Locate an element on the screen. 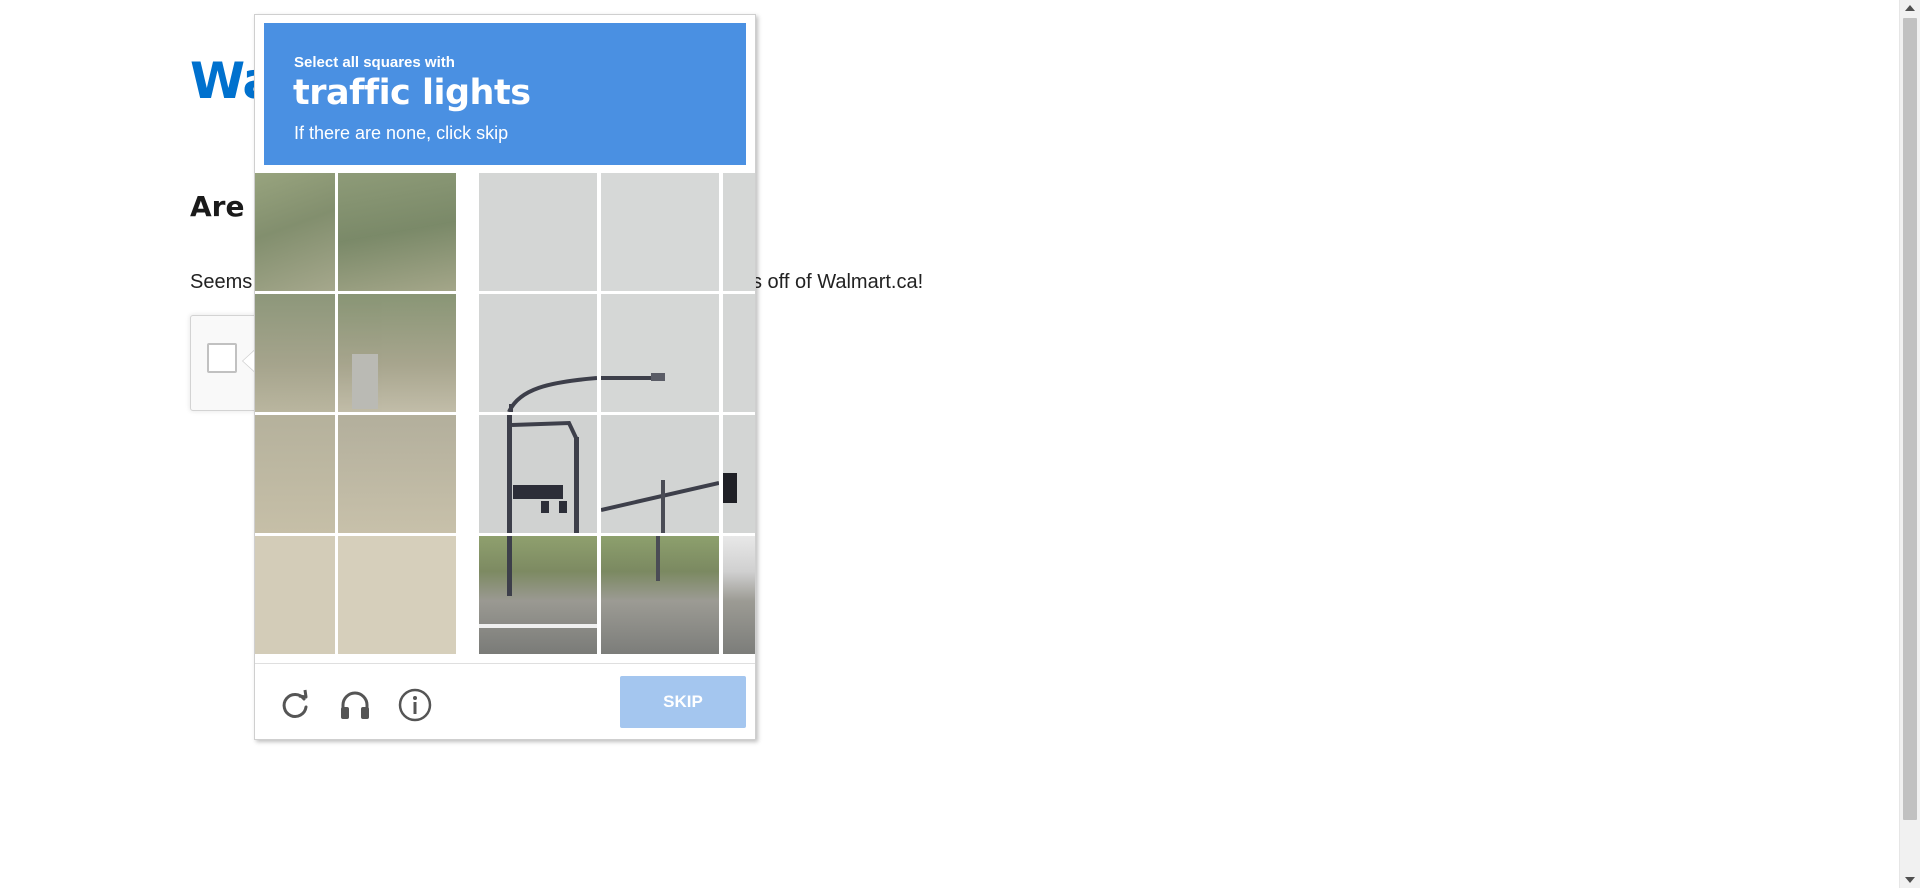 The width and height of the screenshot is (1920, 888). popup-pointer-inner is located at coordinates (248, 361).